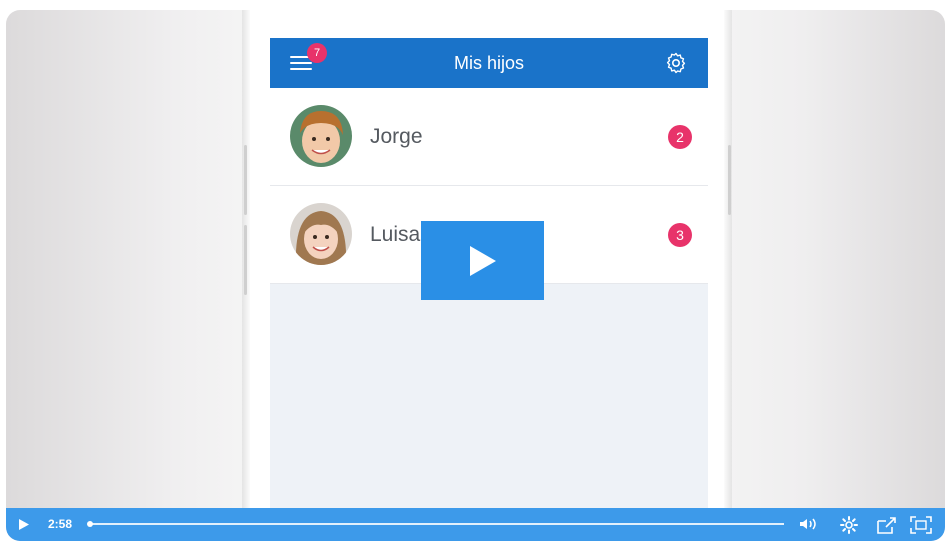  What do you see at coordinates (90, 524) in the screenshot?
I see `progress-handle` at bounding box center [90, 524].